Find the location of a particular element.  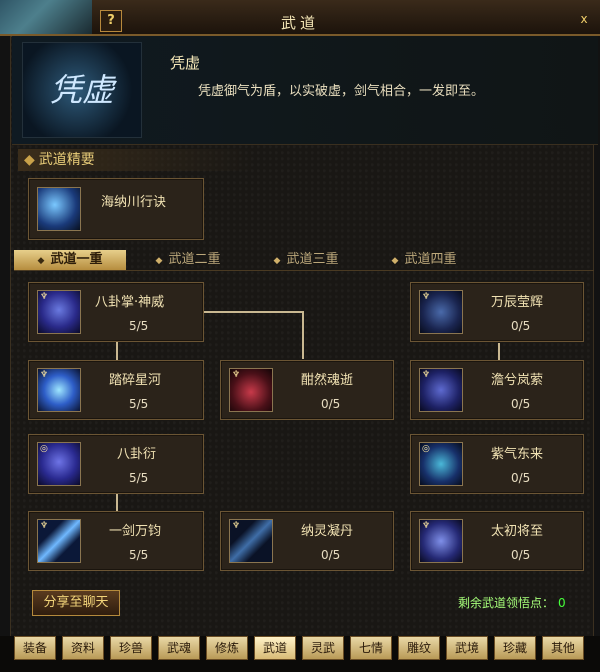

tab-label: 武道三重 is located at coordinates (312, 259).